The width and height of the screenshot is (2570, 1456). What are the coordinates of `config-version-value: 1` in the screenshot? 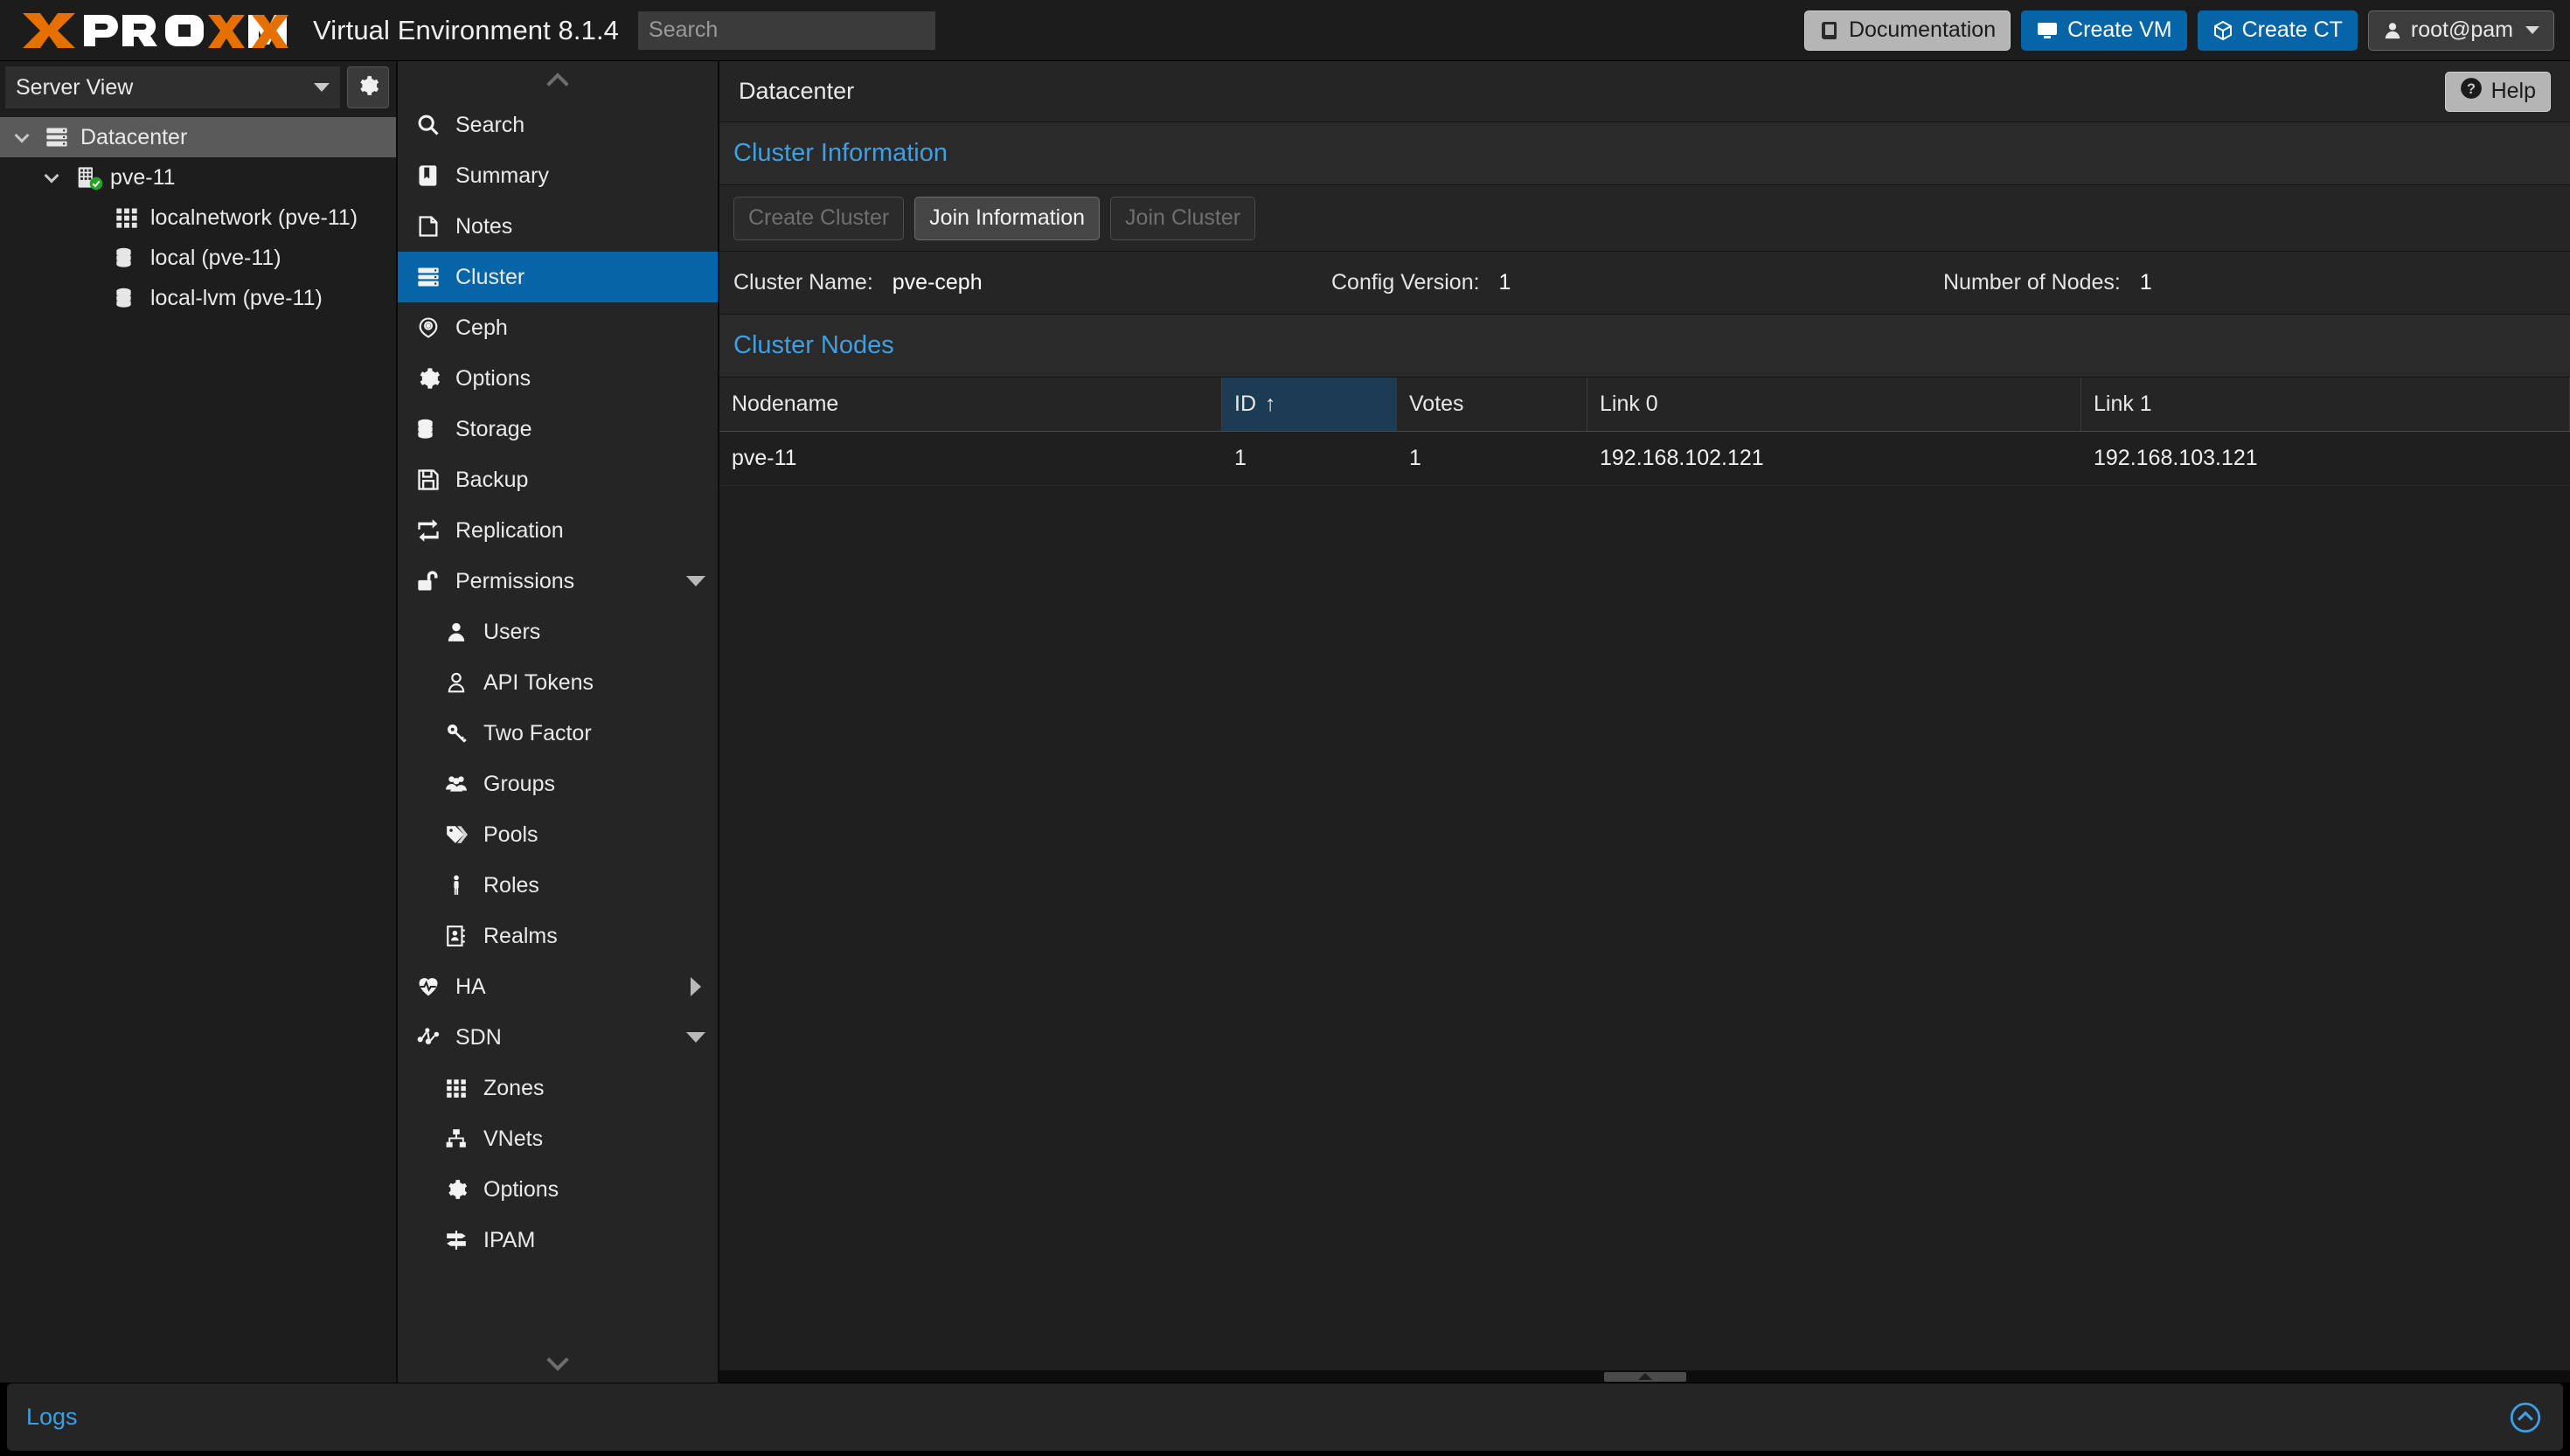 It's located at (1504, 282).